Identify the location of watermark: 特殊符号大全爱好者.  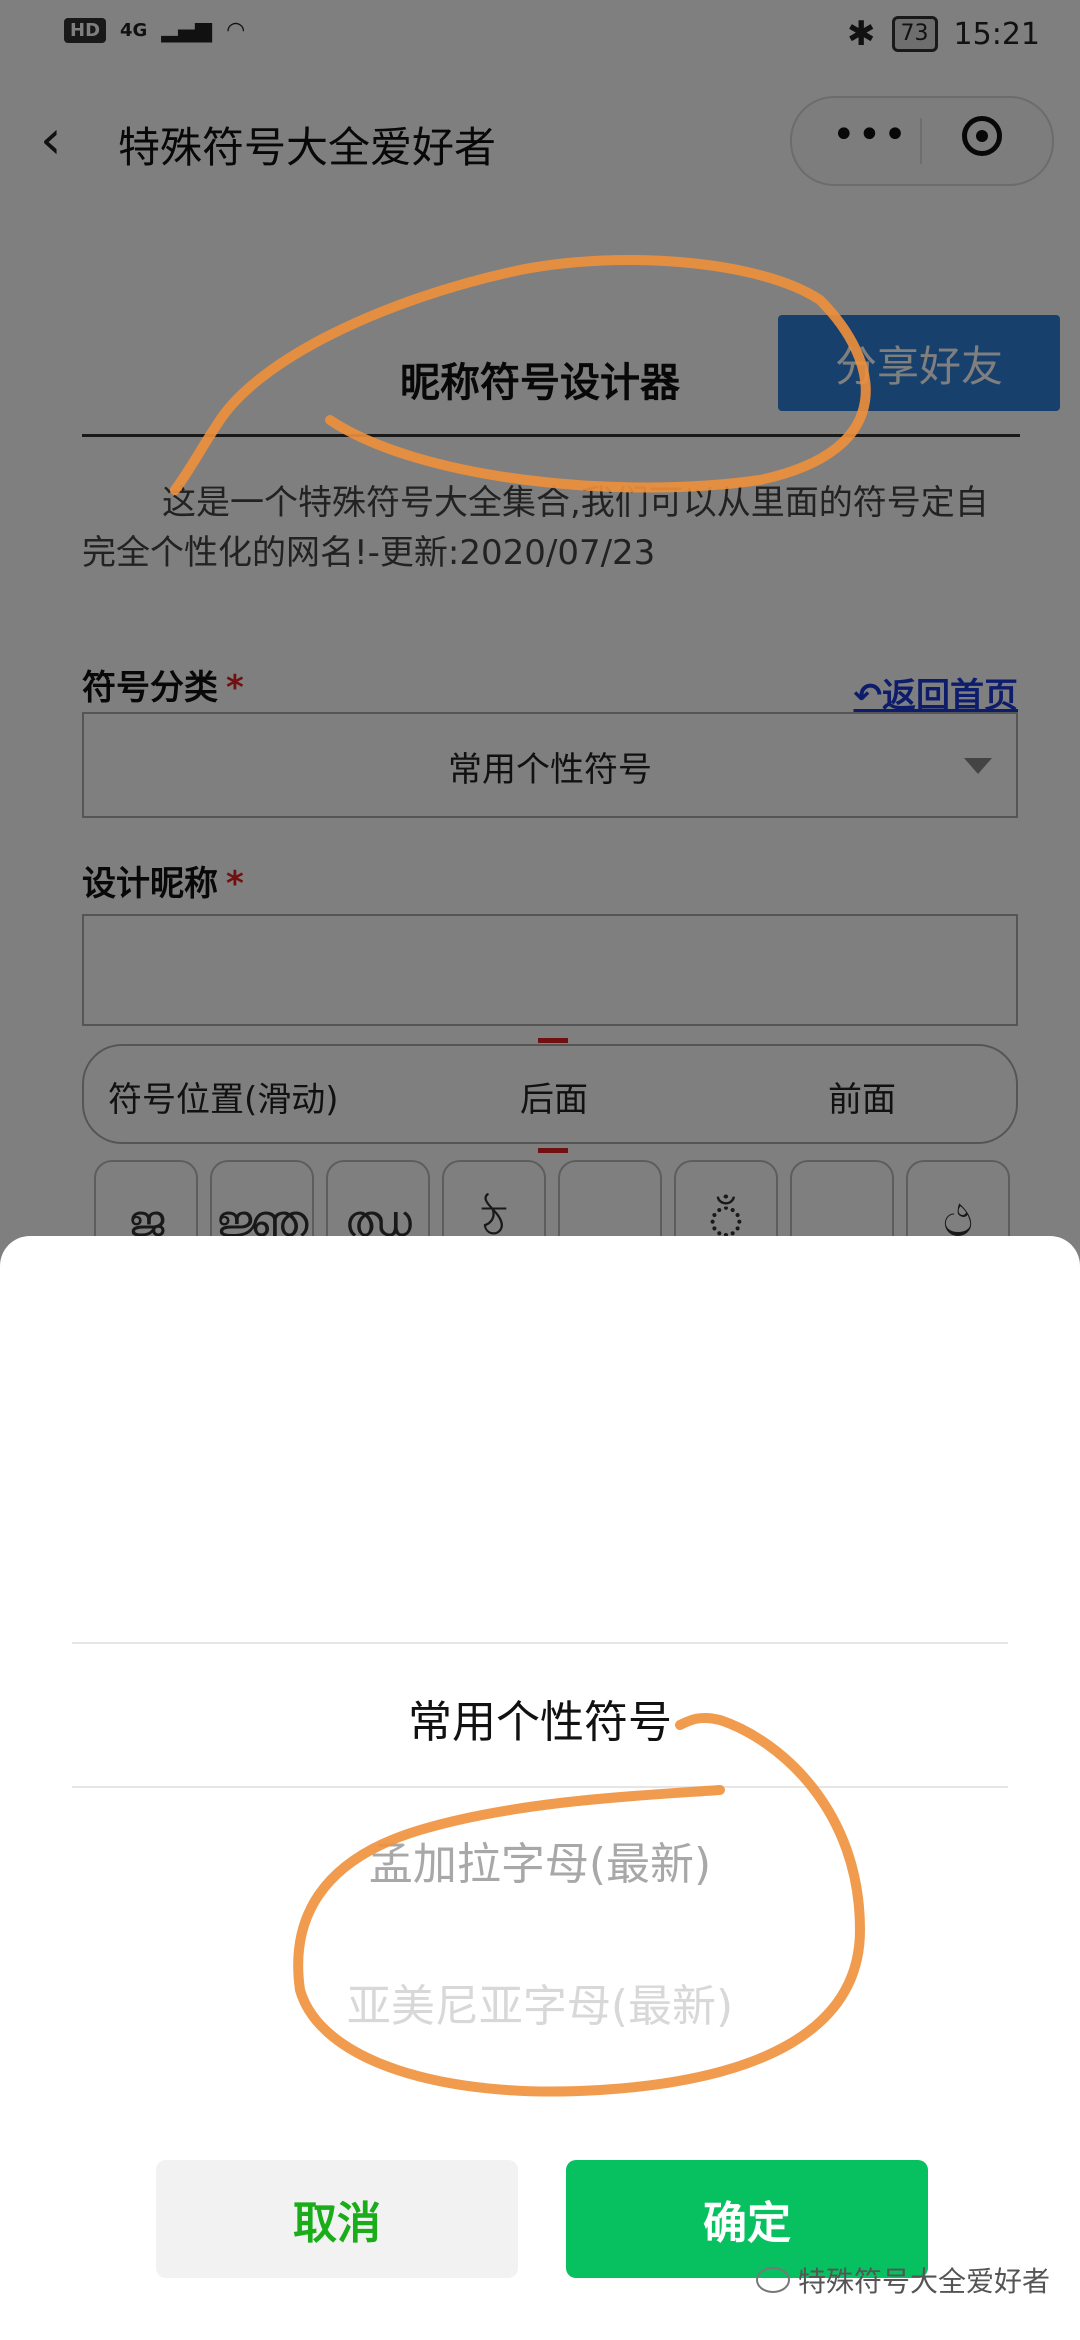
(902, 2280).